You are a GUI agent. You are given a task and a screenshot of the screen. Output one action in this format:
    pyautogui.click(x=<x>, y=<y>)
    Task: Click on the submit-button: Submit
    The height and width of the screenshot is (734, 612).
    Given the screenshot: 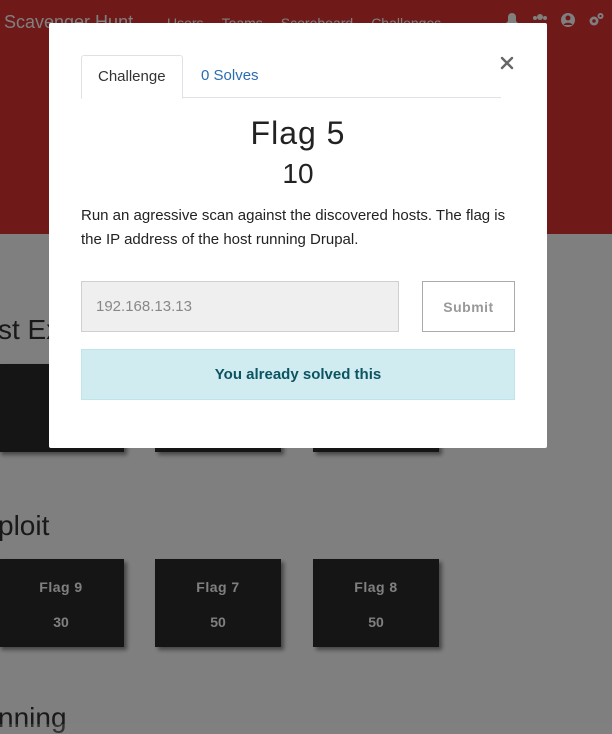 What is the action you would take?
    pyautogui.click(x=468, y=306)
    